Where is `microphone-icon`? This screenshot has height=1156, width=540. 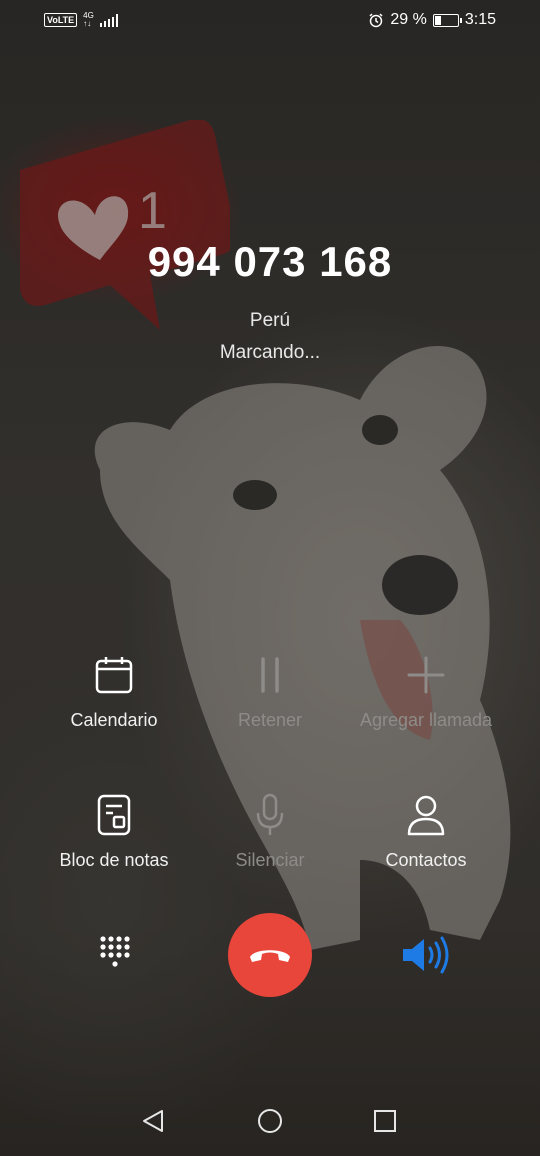
microphone-icon is located at coordinates (270, 814).